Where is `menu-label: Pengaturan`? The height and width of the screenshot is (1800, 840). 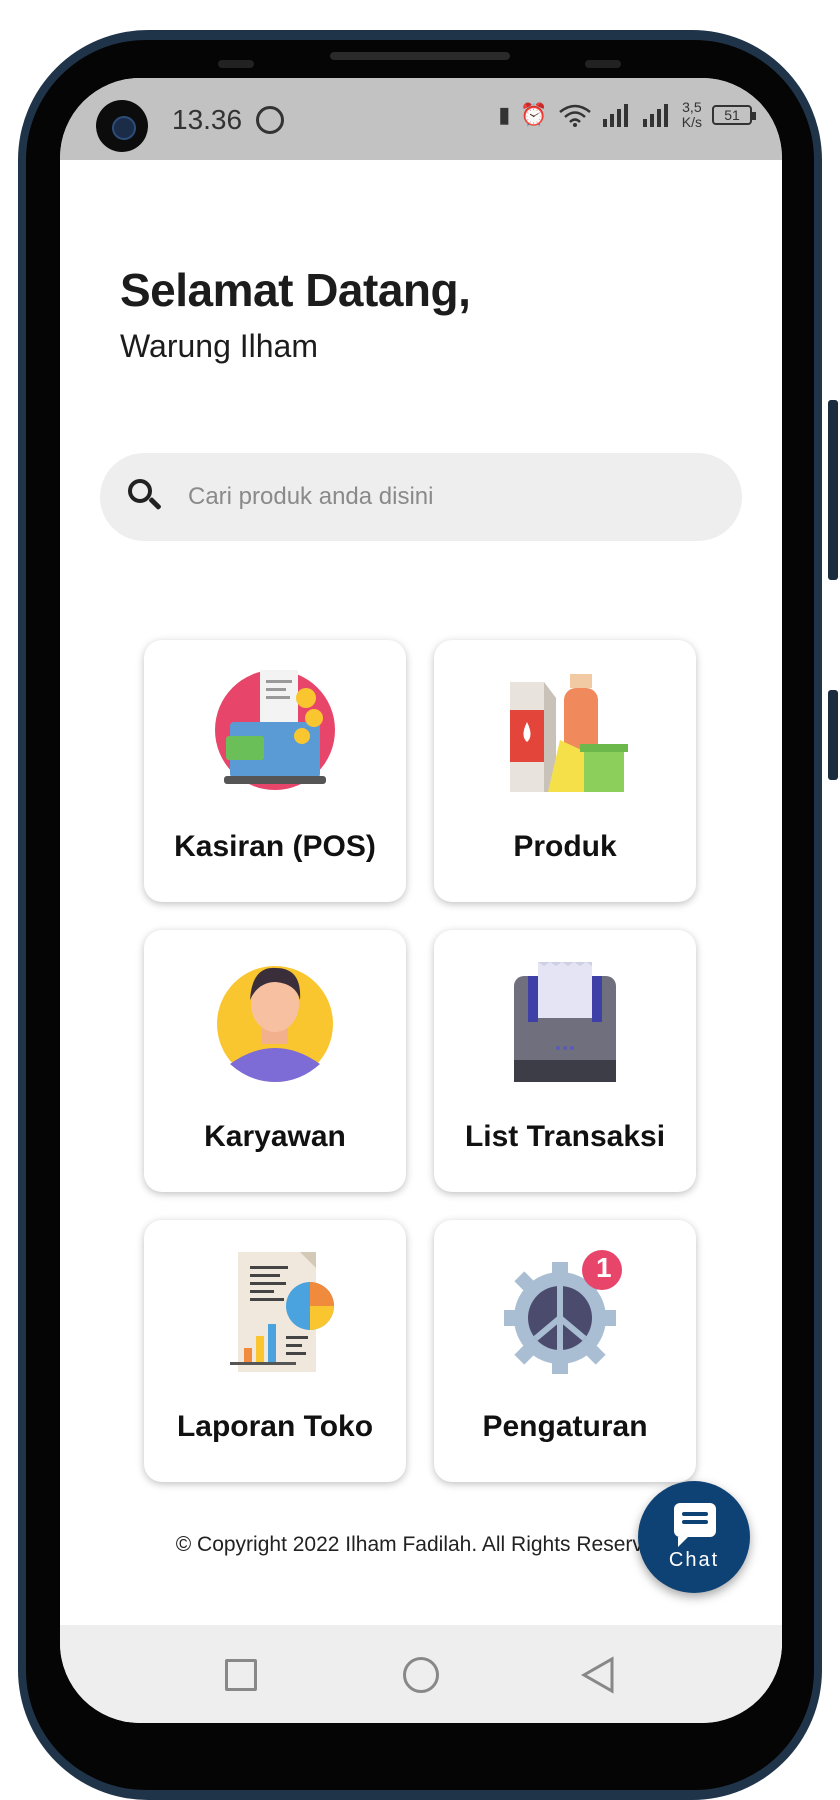
menu-label: Pengaturan is located at coordinates (565, 1426).